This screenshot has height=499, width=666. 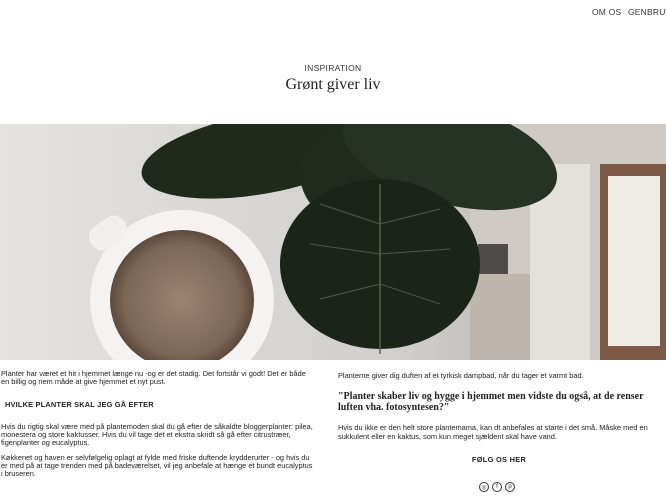 What do you see at coordinates (647, 12) in the screenshot?
I see `nav-link-genbrug: GENBRUG` at bounding box center [647, 12].